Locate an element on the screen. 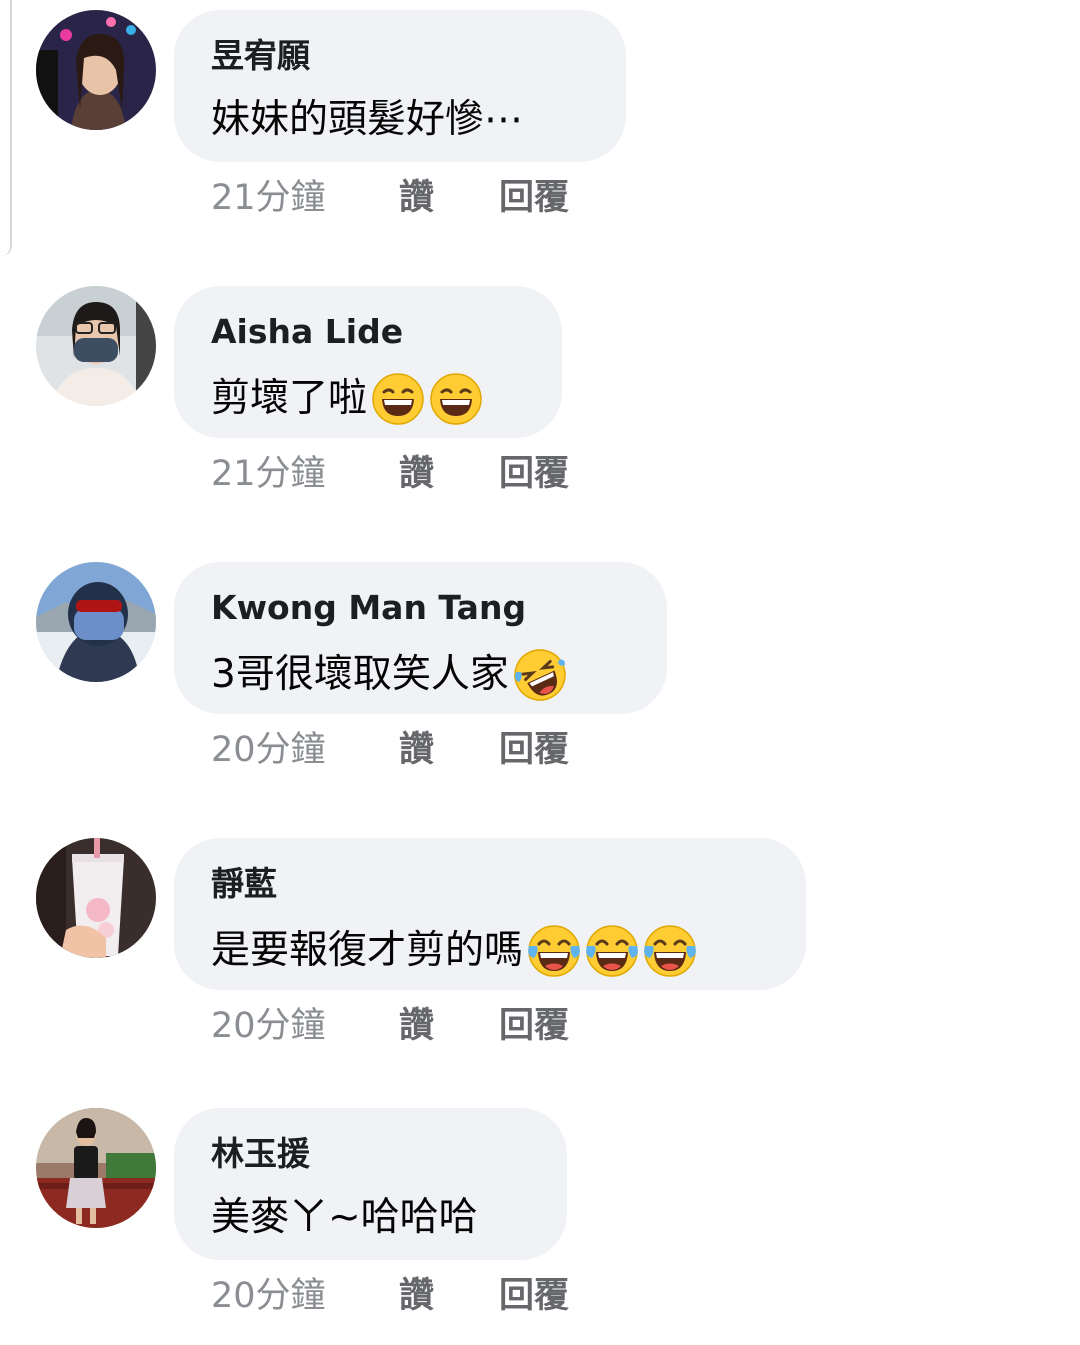 This screenshot has height=1345, width=1080. comment-text: 剪壞了啦 is located at coordinates (368, 399).